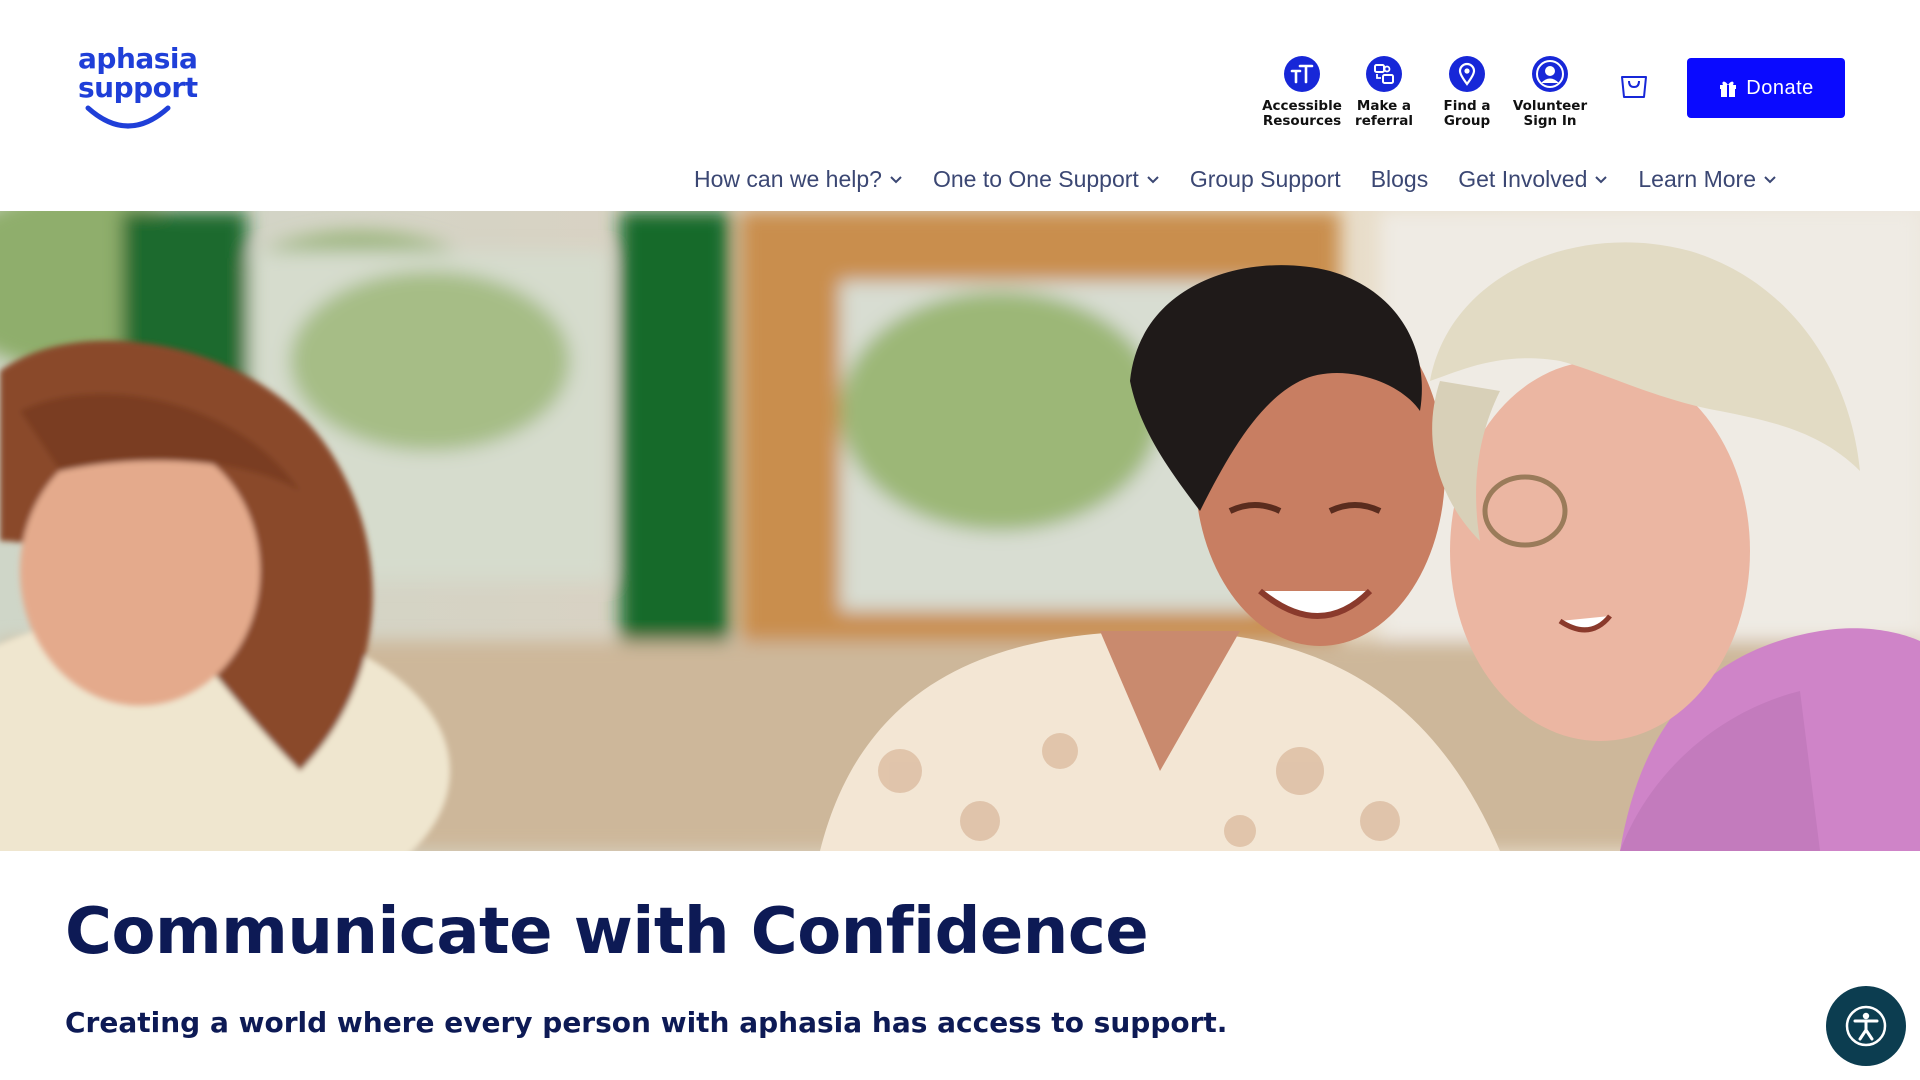 The height and width of the screenshot is (1080, 1920). Describe the element at coordinates (1467, 113) in the screenshot. I see `utility-label: Find a Group` at that location.